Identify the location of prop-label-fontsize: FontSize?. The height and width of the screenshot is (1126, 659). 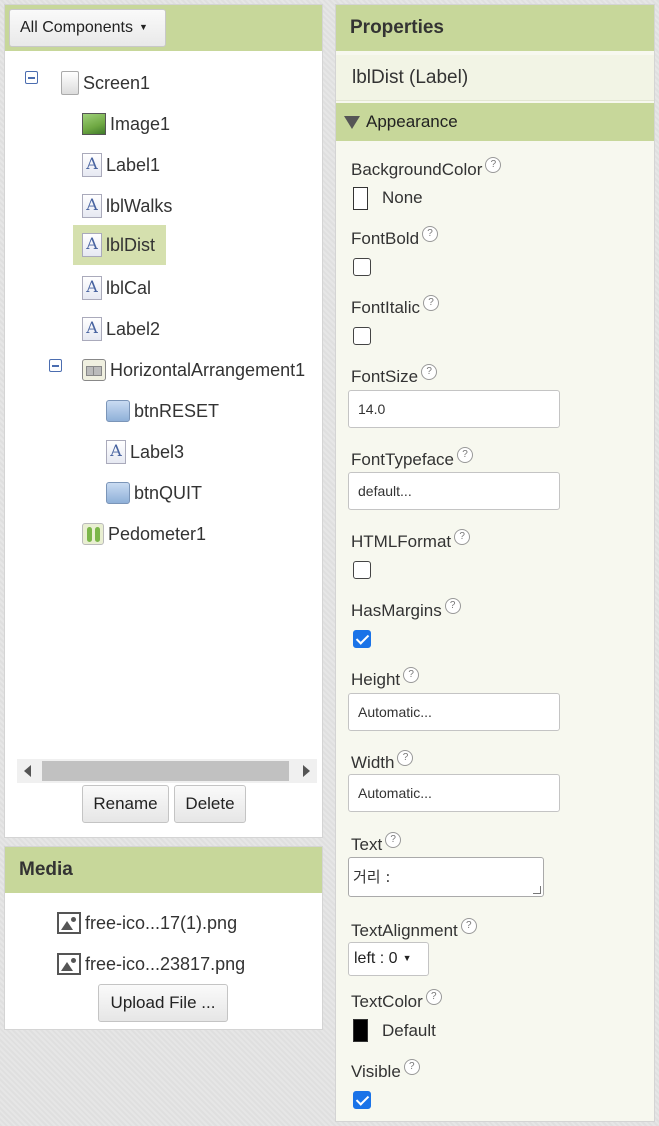
(394, 376).